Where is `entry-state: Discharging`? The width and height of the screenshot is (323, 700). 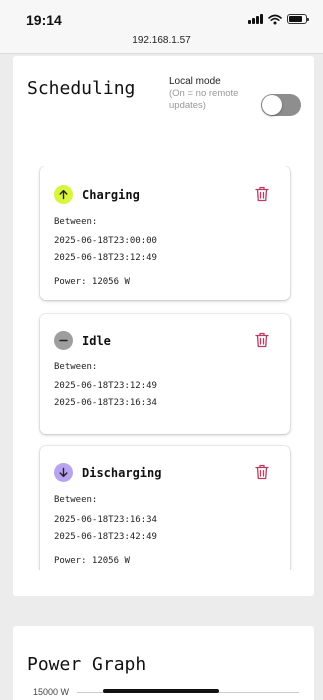
entry-state: Discharging is located at coordinates (122, 473).